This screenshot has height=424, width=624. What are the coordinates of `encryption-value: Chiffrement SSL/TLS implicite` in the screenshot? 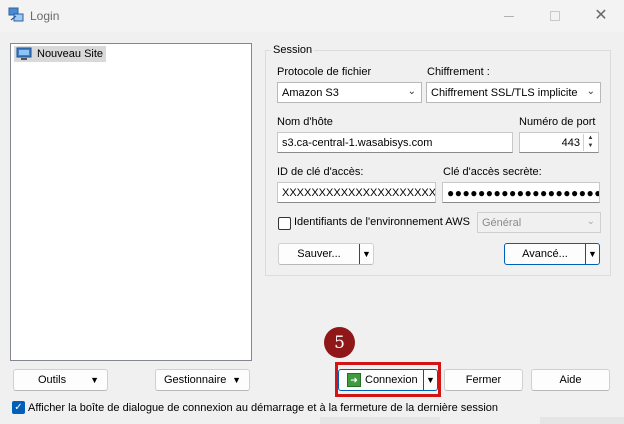 It's located at (504, 92).